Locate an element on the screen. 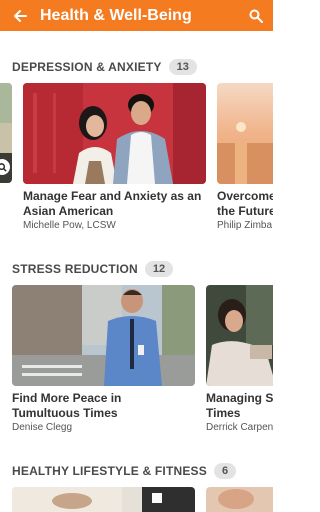 The height and width of the screenshot is (512, 320). course-title-line-1: Overcome is located at coordinates (245, 196).